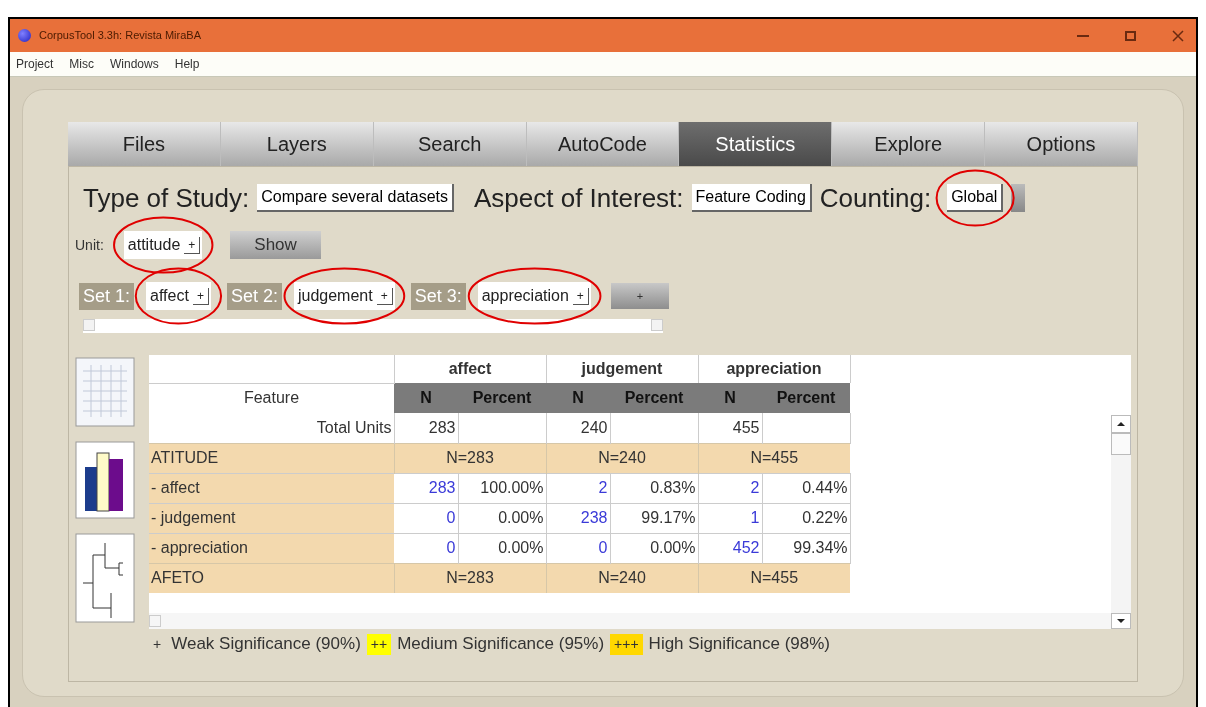 This screenshot has width=1206, height=707. I want to click on aspect-of-interest-dropdown: Feature Coding, so click(751, 198).